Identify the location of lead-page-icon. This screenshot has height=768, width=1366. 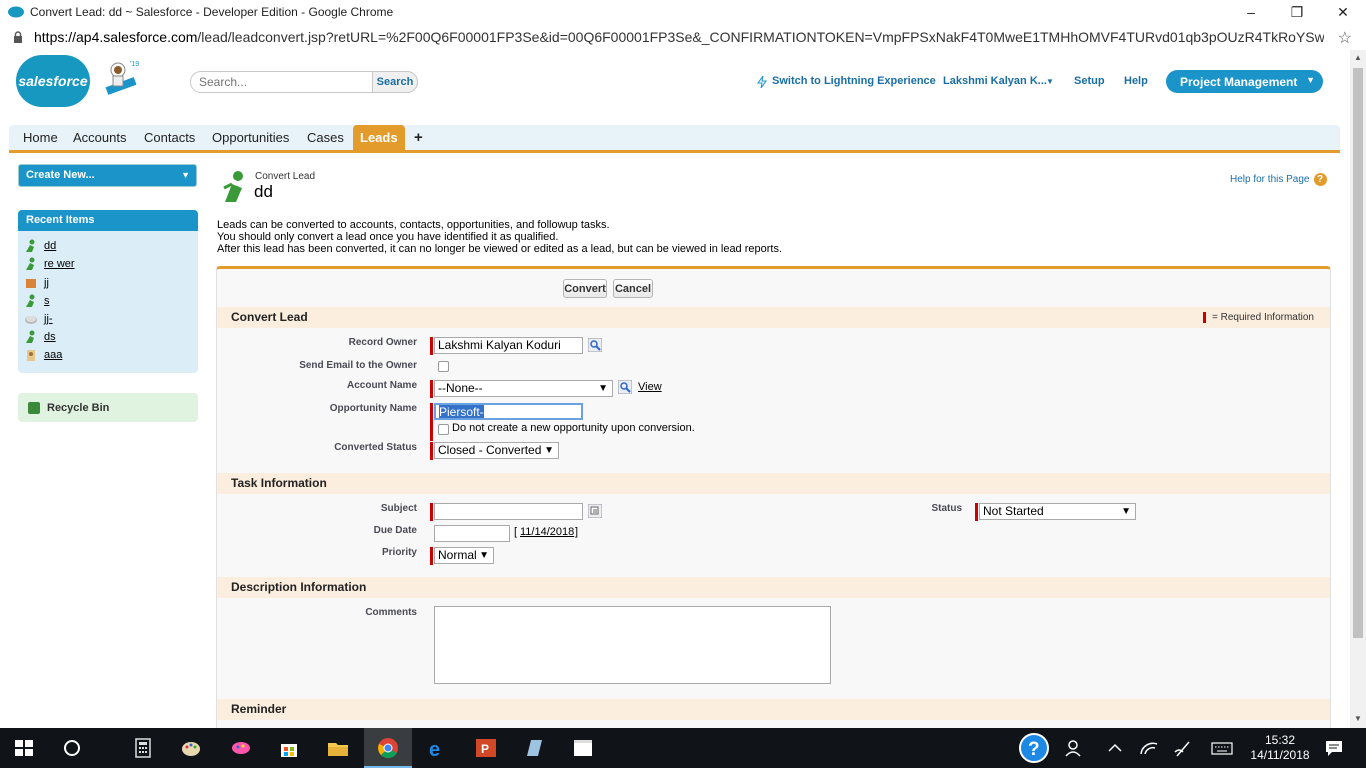
(233, 186).